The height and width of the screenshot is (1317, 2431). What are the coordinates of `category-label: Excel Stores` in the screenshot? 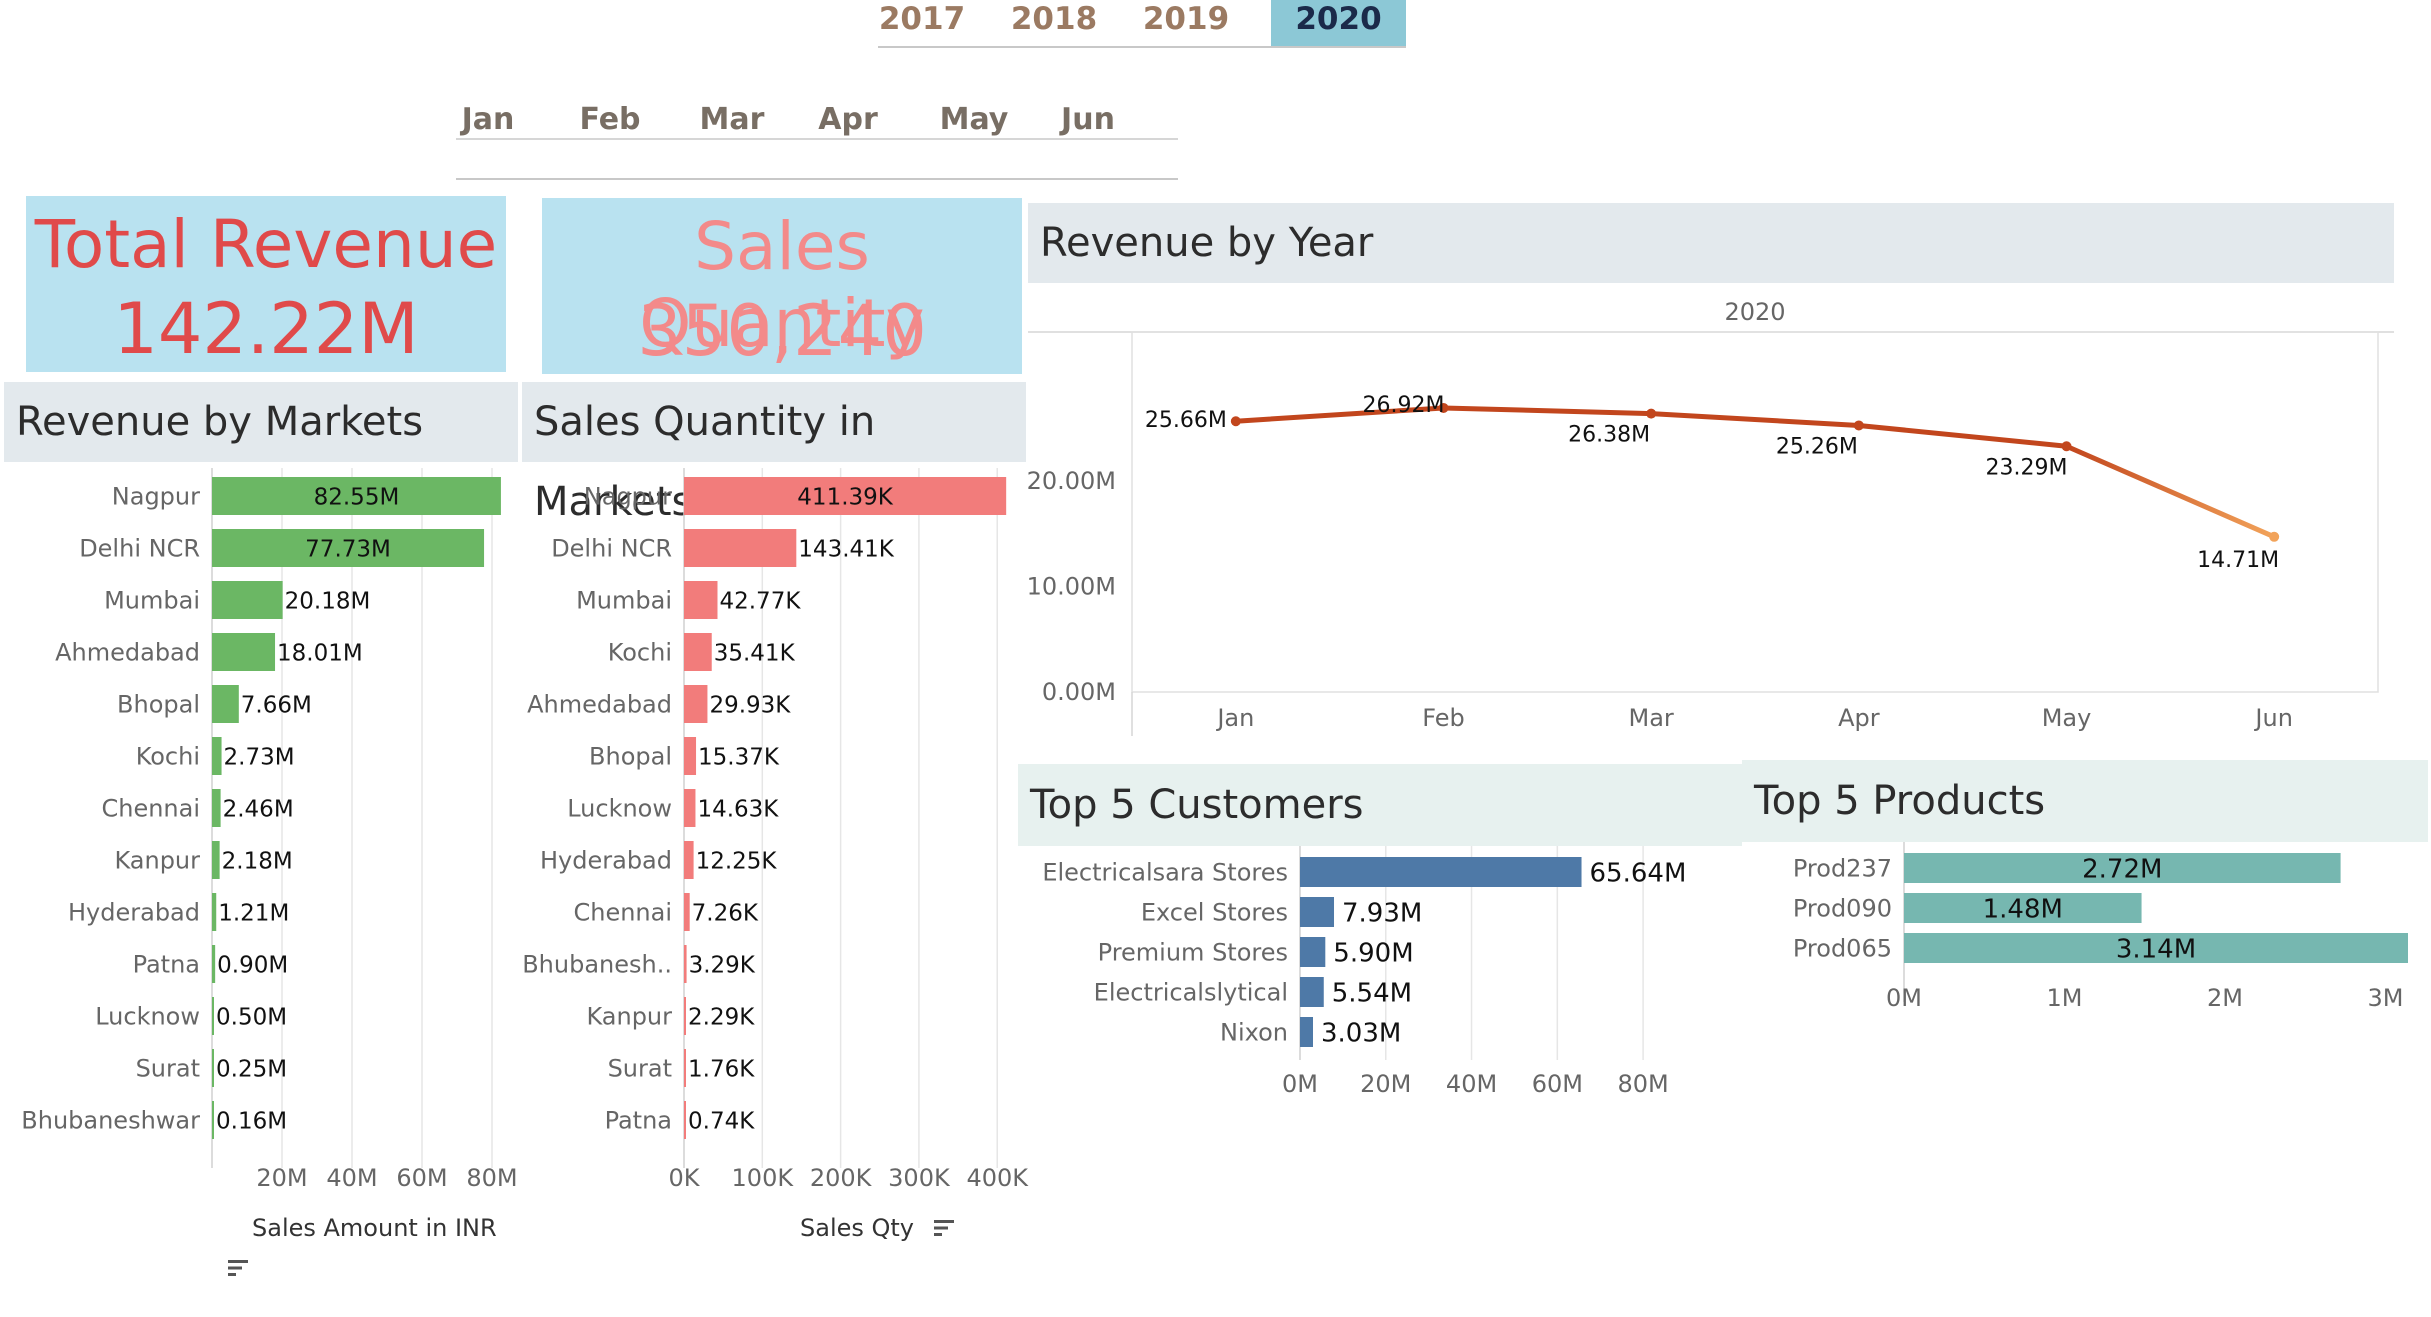 It's located at (1214, 913).